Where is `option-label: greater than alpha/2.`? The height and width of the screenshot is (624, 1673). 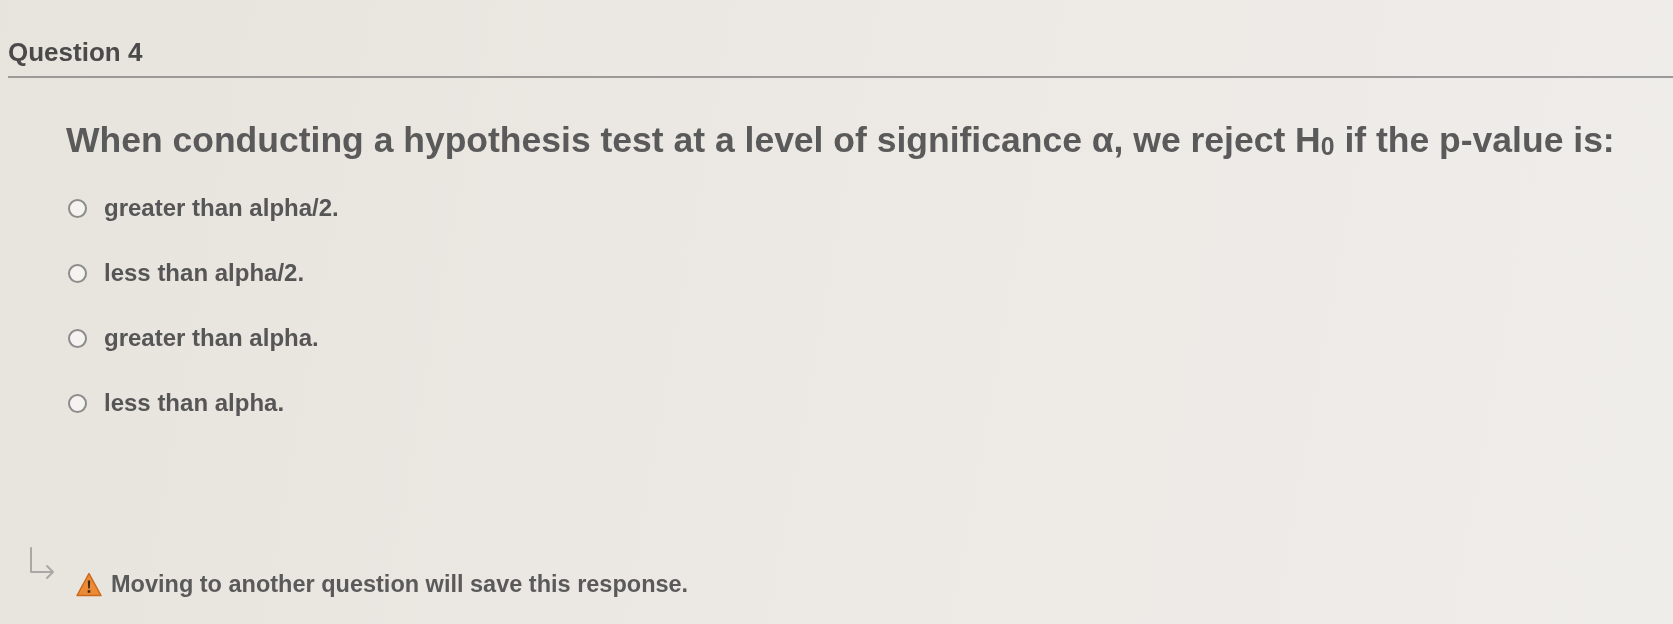 option-label: greater than alpha/2. is located at coordinates (221, 208).